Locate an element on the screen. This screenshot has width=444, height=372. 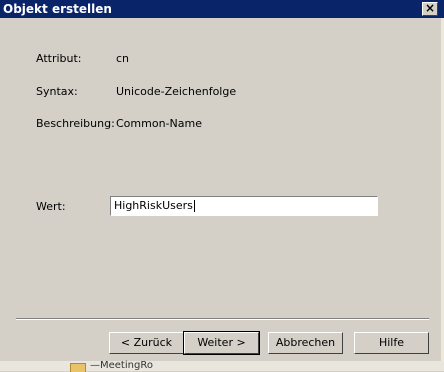
back-button: < Zurück is located at coordinates (146, 343).